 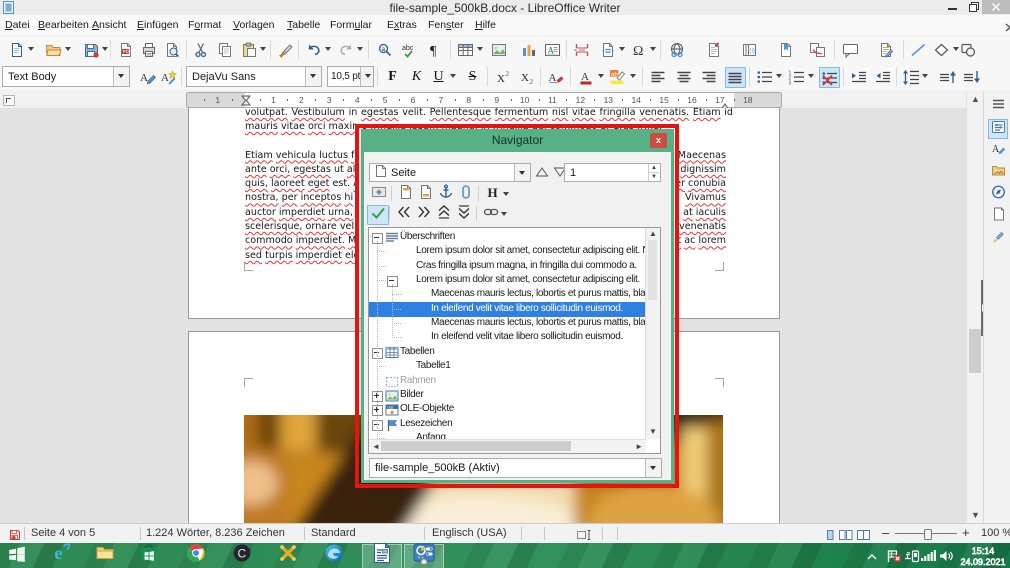 I want to click on redo-button, so click(x=345, y=49).